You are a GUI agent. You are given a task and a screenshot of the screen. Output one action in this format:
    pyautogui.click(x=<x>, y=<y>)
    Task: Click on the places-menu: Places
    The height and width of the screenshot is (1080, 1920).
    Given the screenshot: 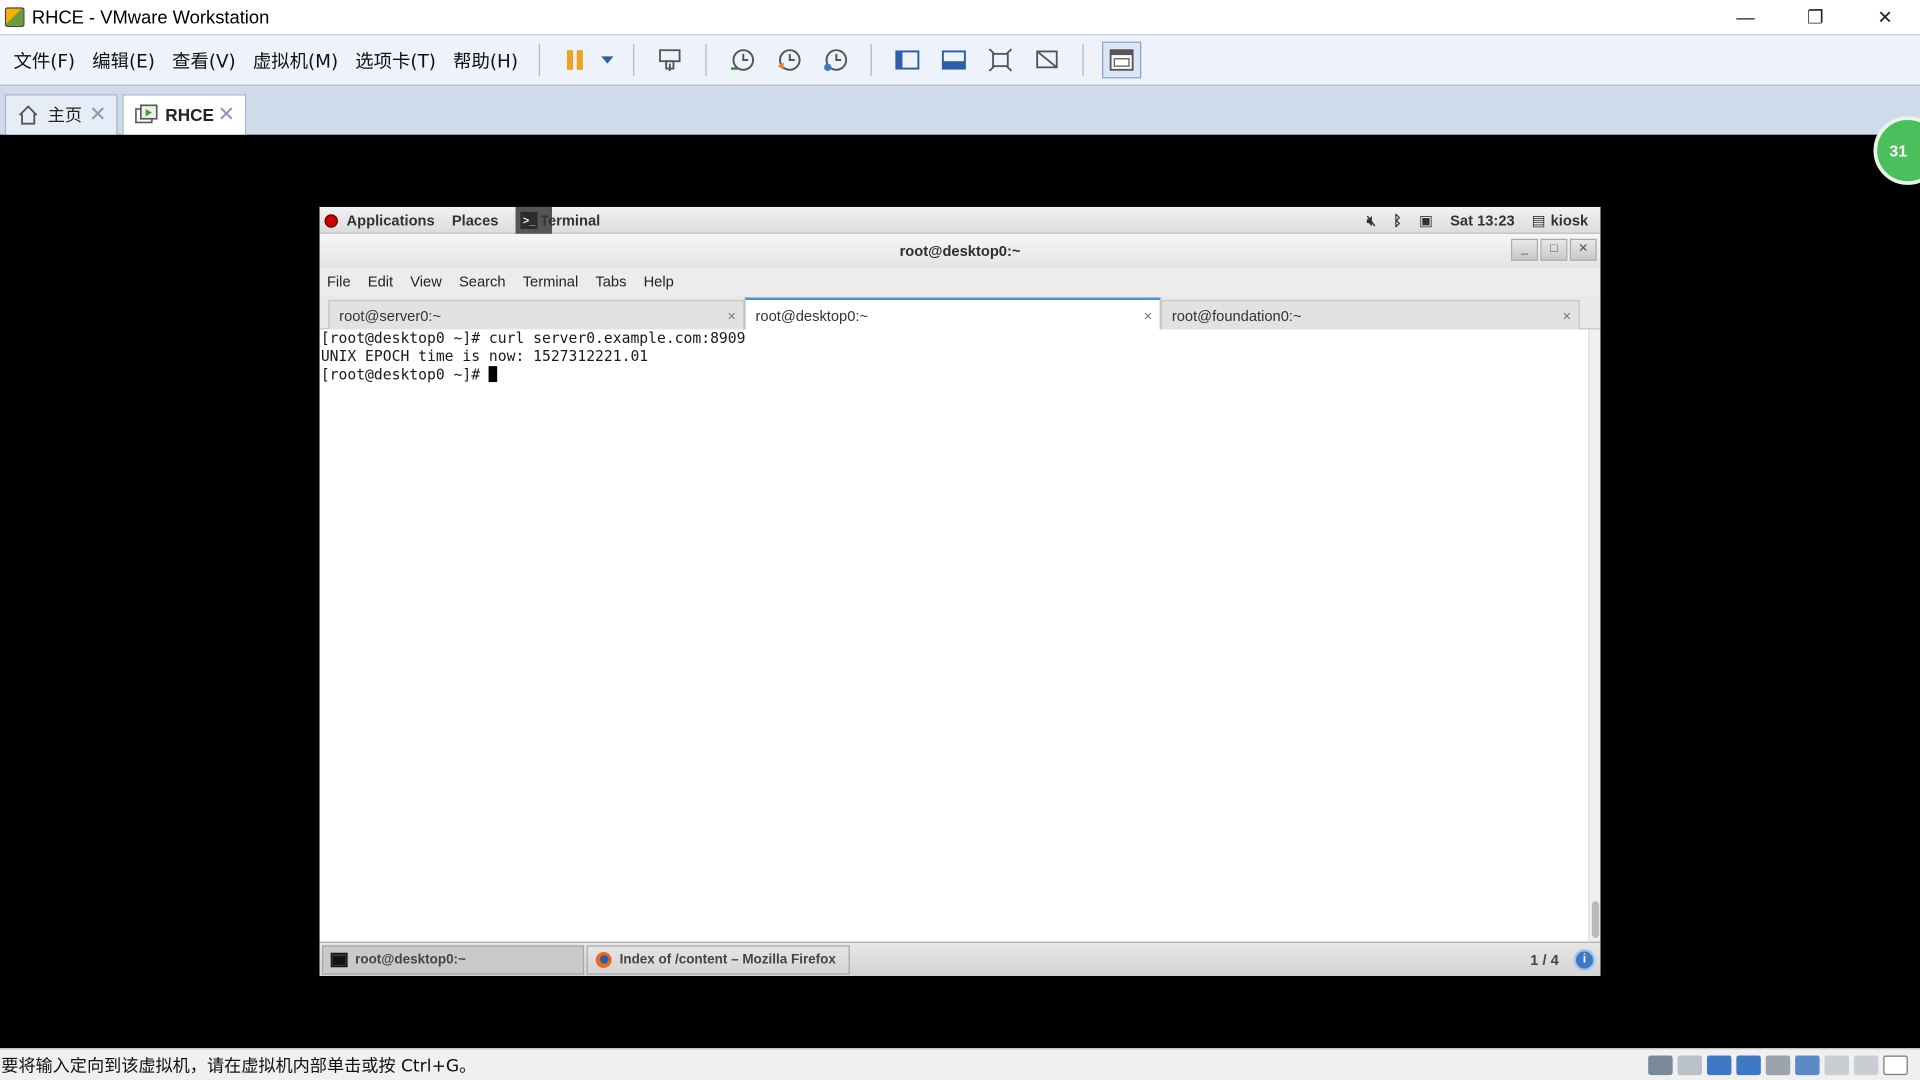 What is the action you would take?
    pyautogui.click(x=475, y=220)
    